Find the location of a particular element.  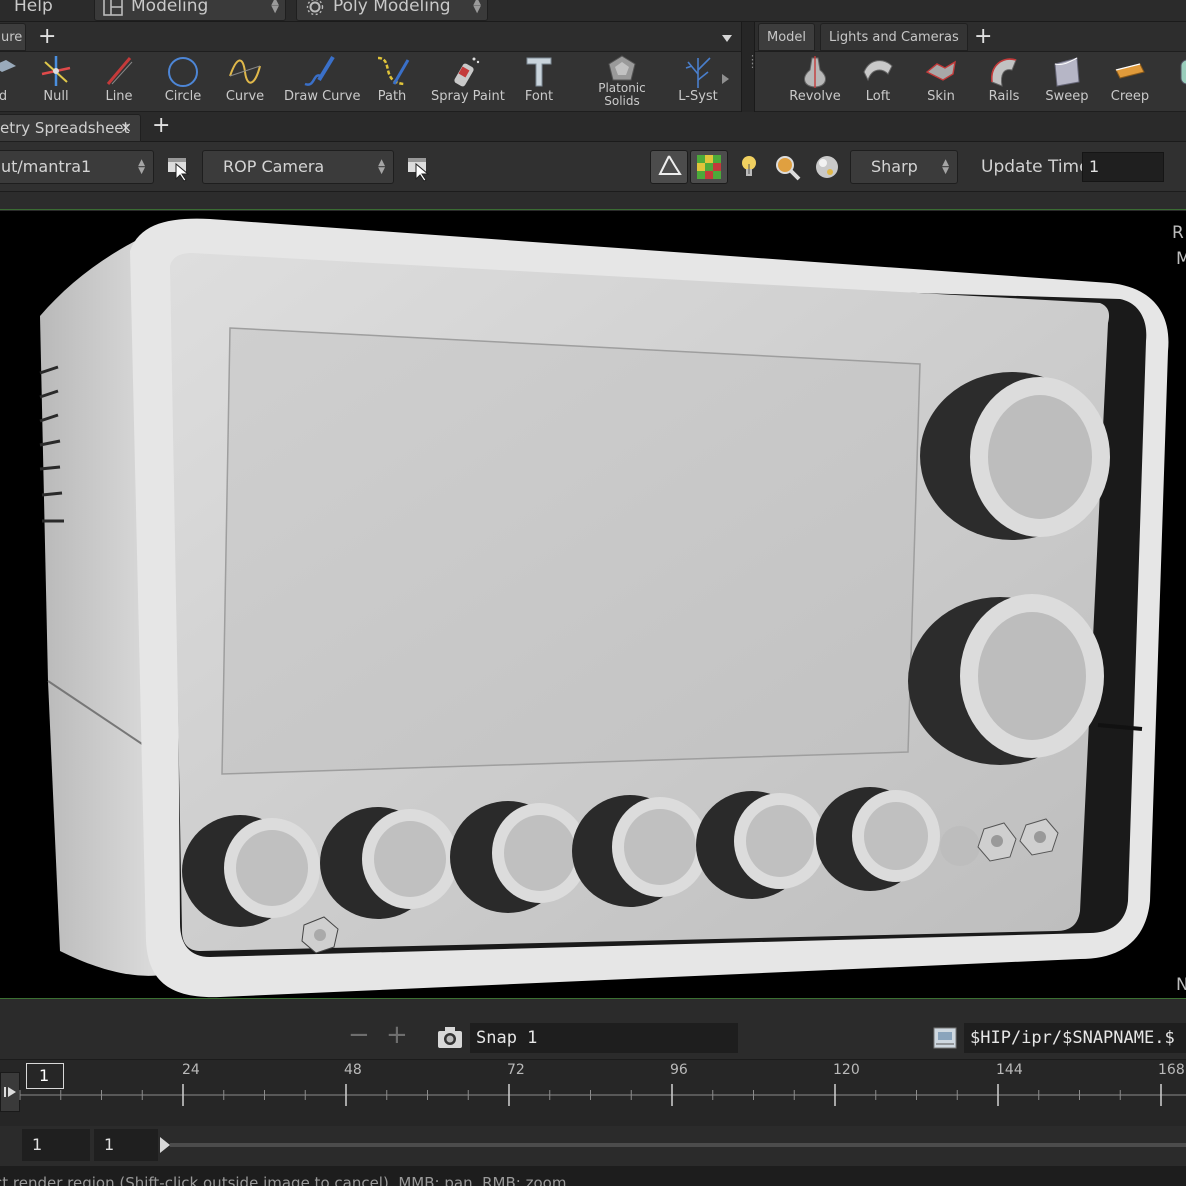

tool-rails: Rails is located at coordinates (1004, 82).